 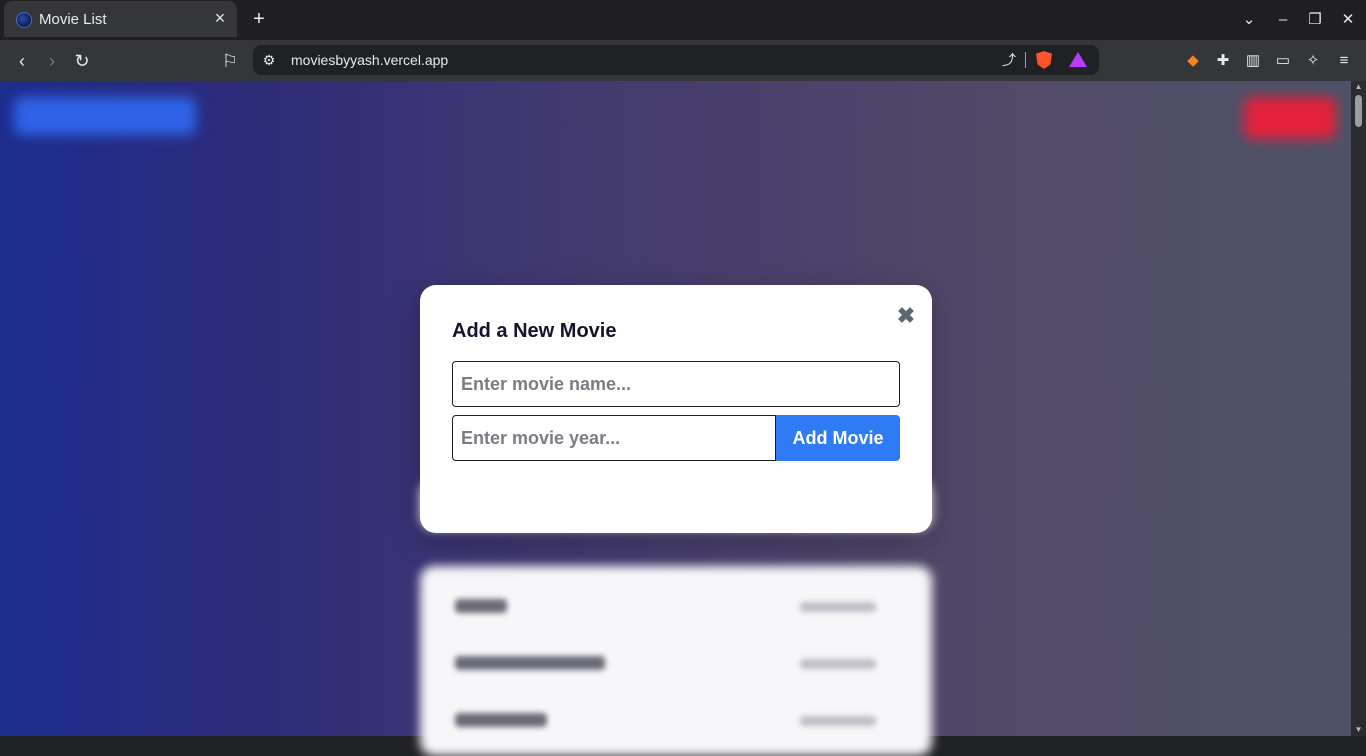 What do you see at coordinates (1044, 60) in the screenshot?
I see `brave-shields-icon` at bounding box center [1044, 60].